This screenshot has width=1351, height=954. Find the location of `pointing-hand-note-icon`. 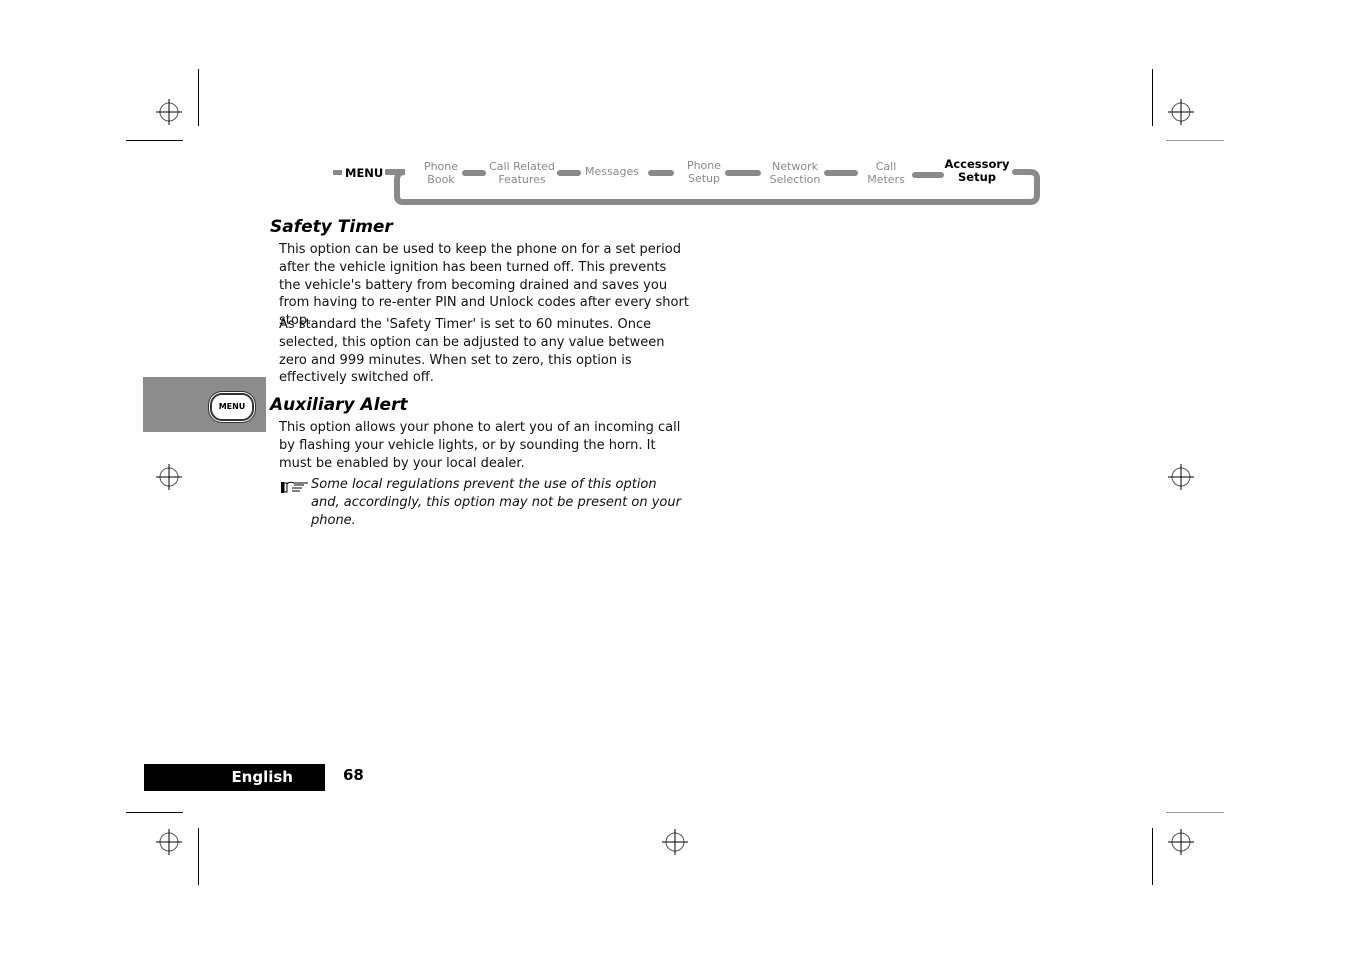

pointing-hand-note-icon is located at coordinates (295, 487).